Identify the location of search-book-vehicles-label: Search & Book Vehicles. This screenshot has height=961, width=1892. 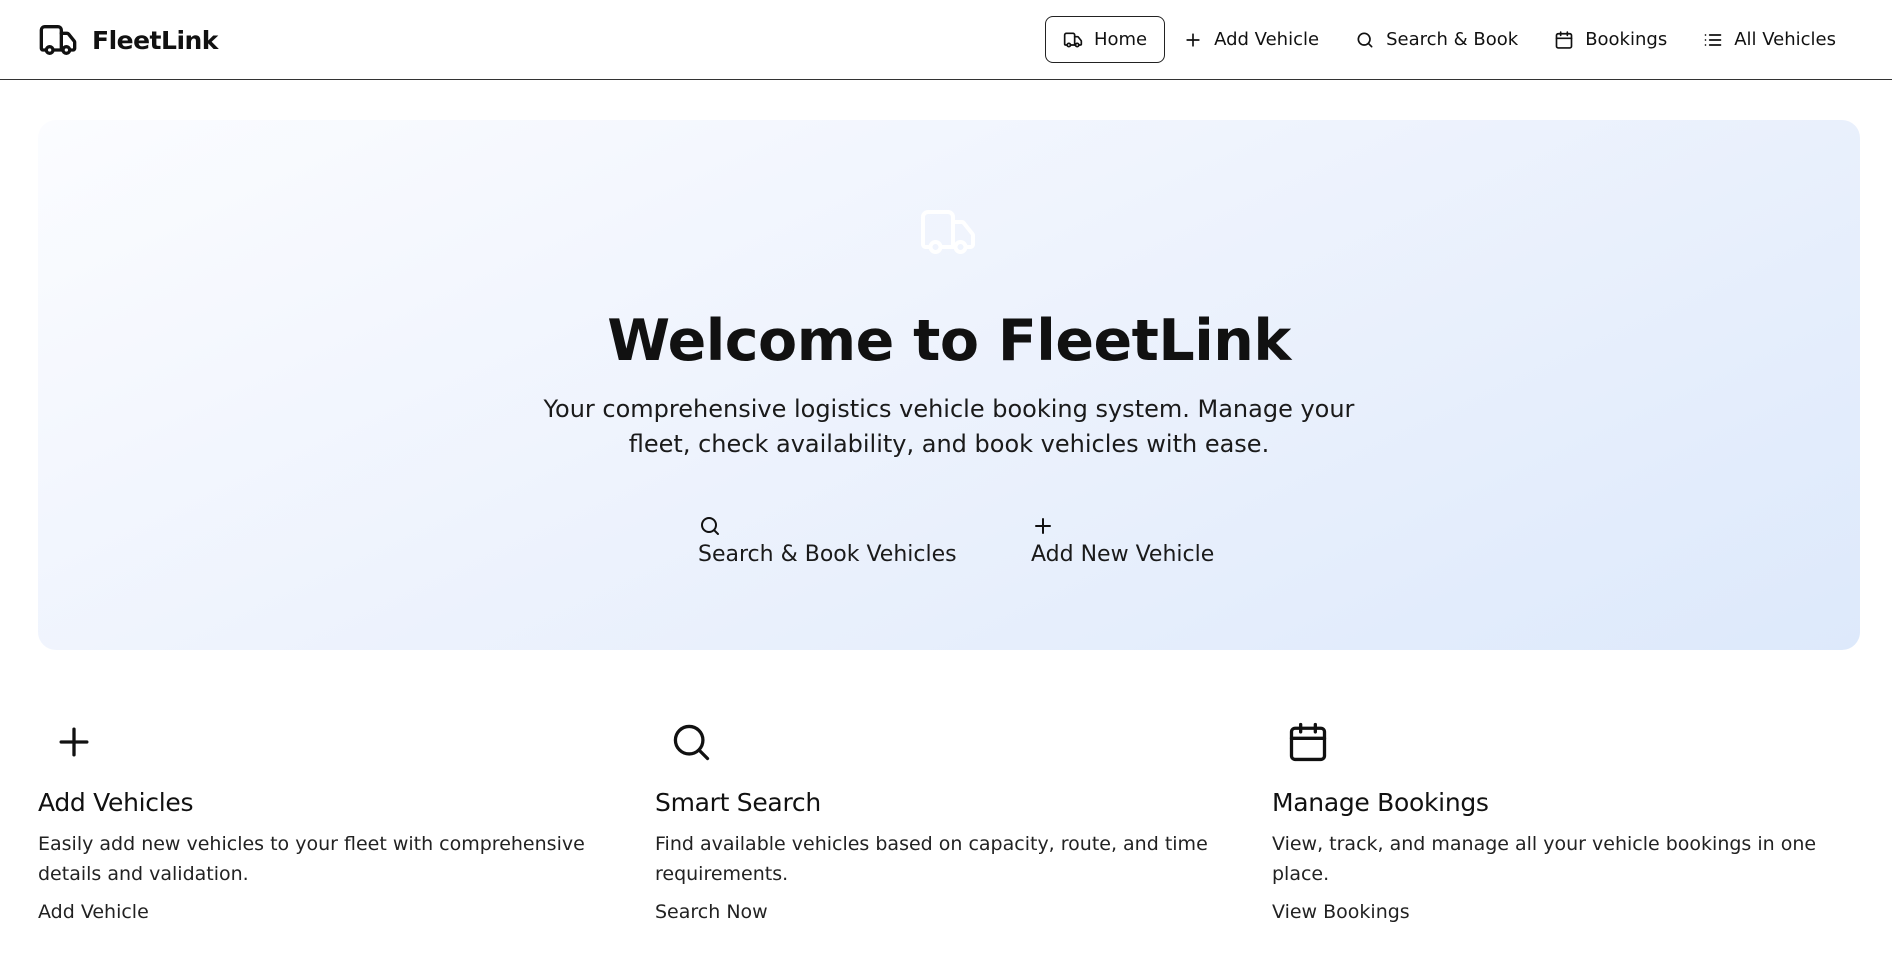
(827, 554).